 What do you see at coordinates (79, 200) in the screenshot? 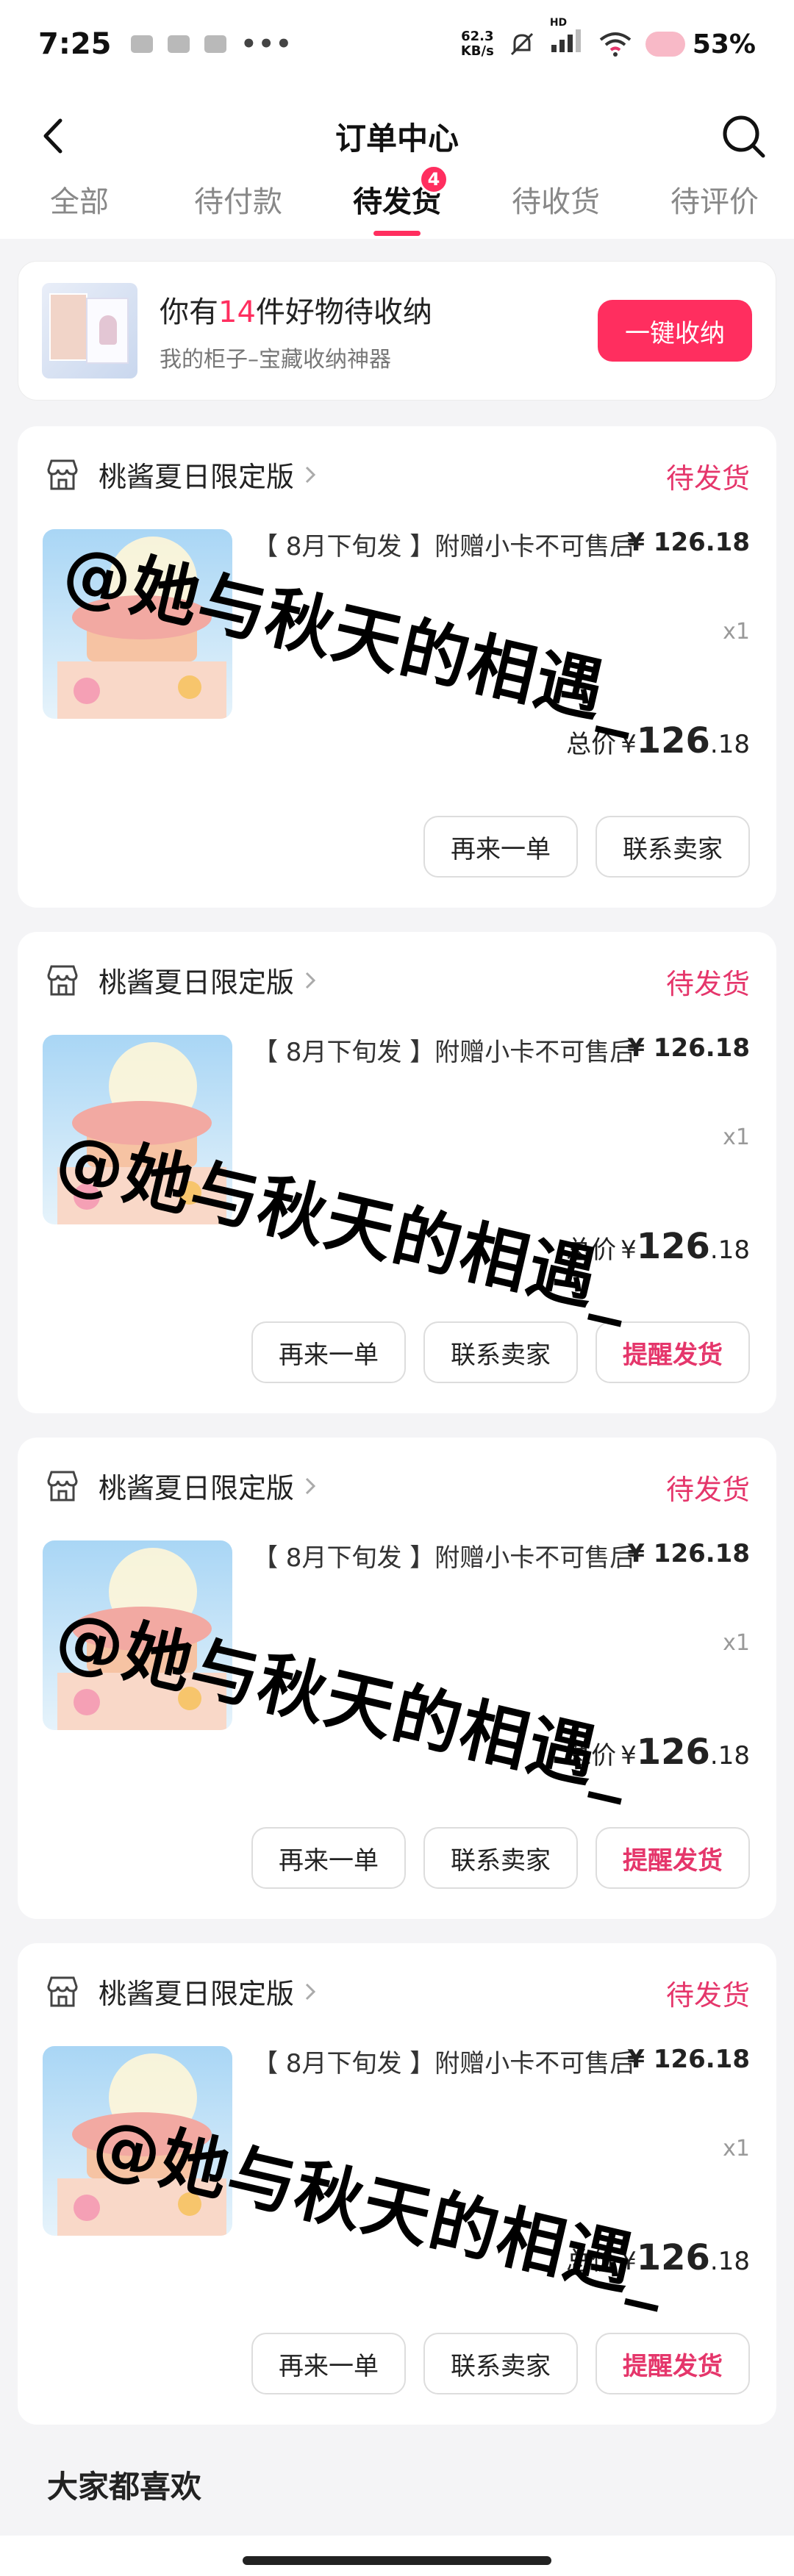
I see `tab-all: 全部` at bounding box center [79, 200].